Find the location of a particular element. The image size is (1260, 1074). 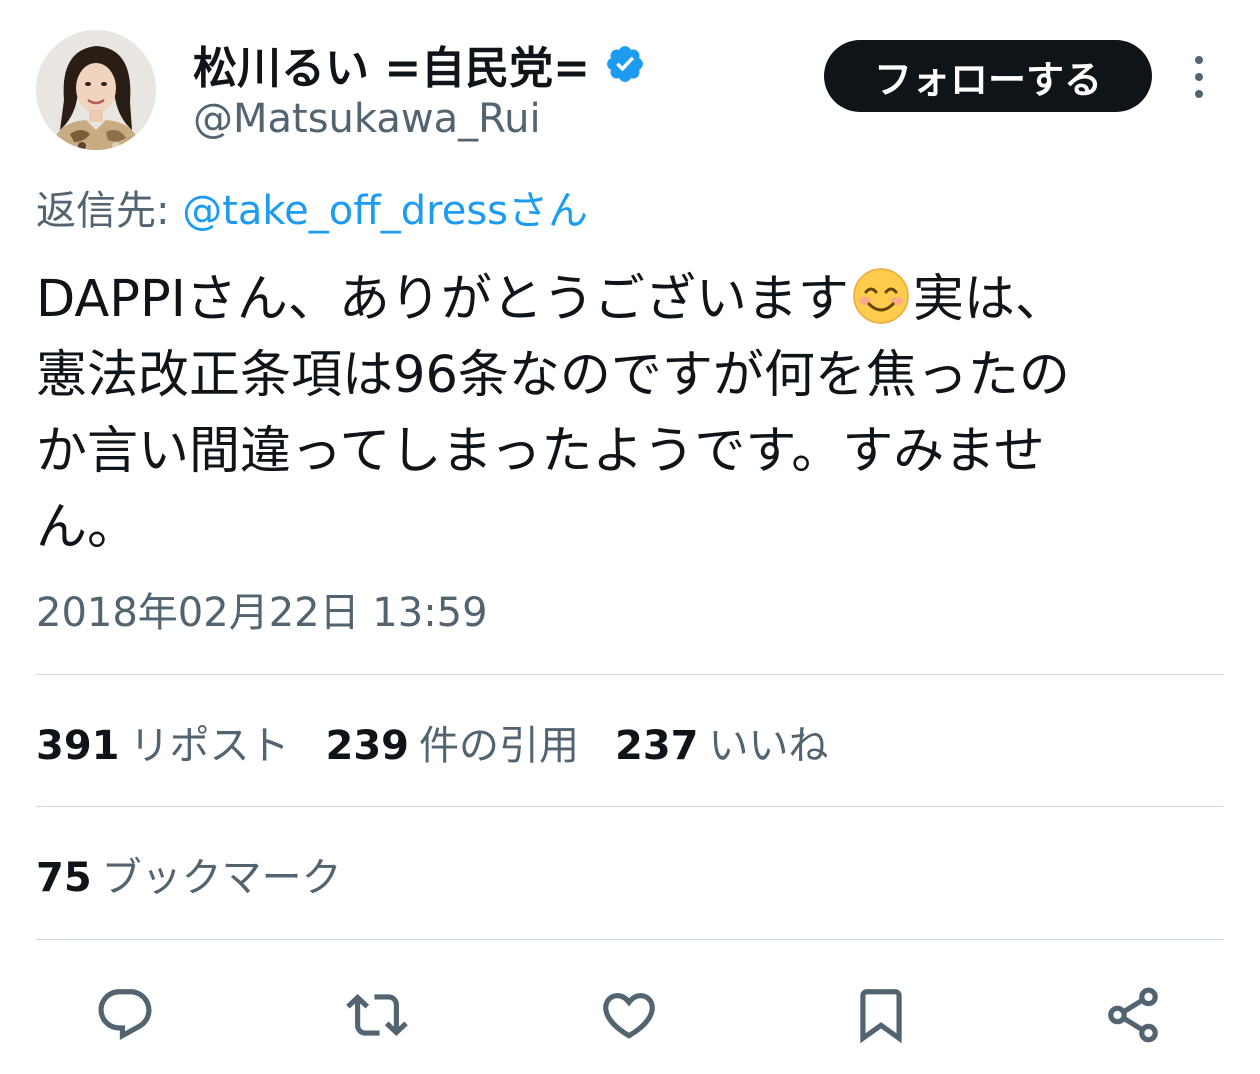

bookmark-button is located at coordinates (881, 1015).